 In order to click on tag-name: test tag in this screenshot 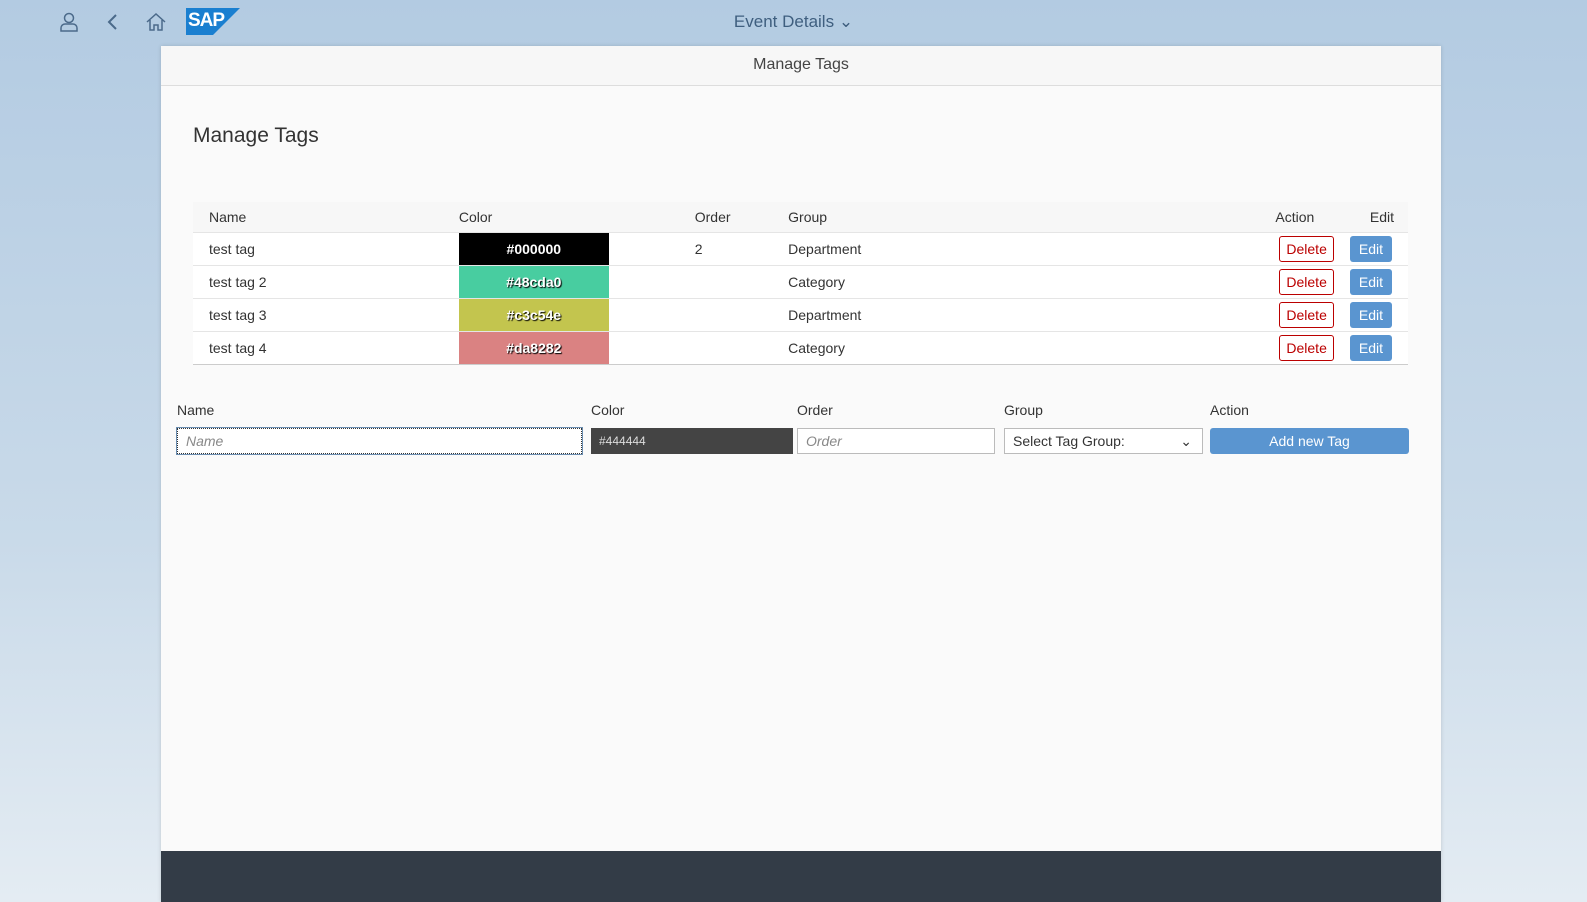, I will do `click(326, 249)`.